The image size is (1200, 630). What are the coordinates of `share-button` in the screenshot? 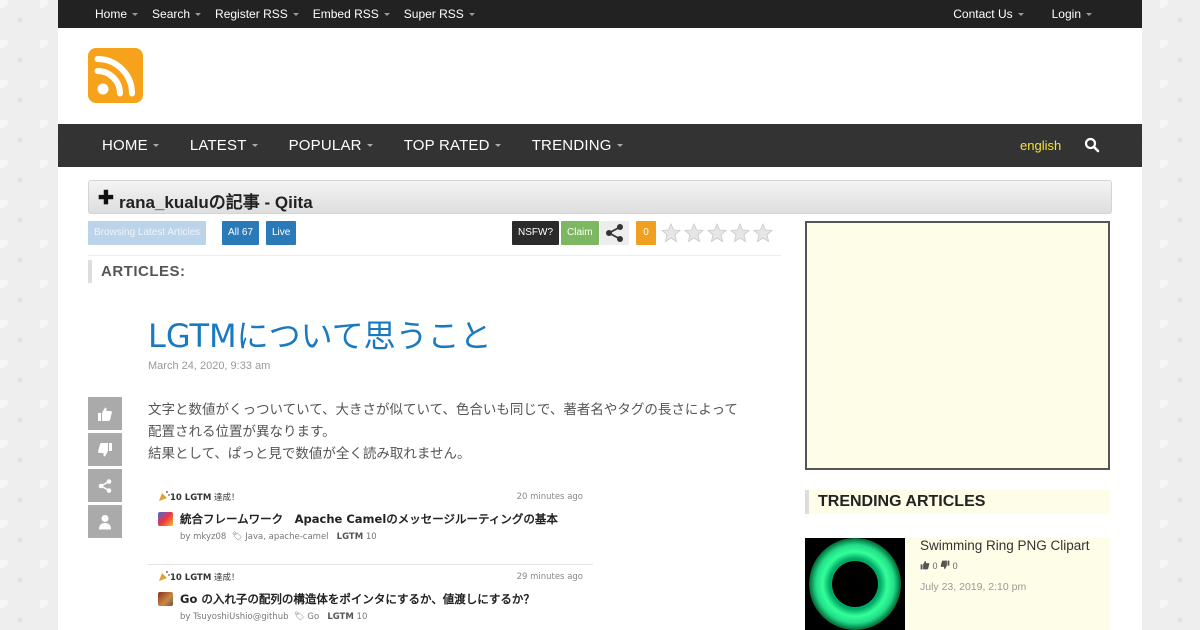 It's located at (614, 233).